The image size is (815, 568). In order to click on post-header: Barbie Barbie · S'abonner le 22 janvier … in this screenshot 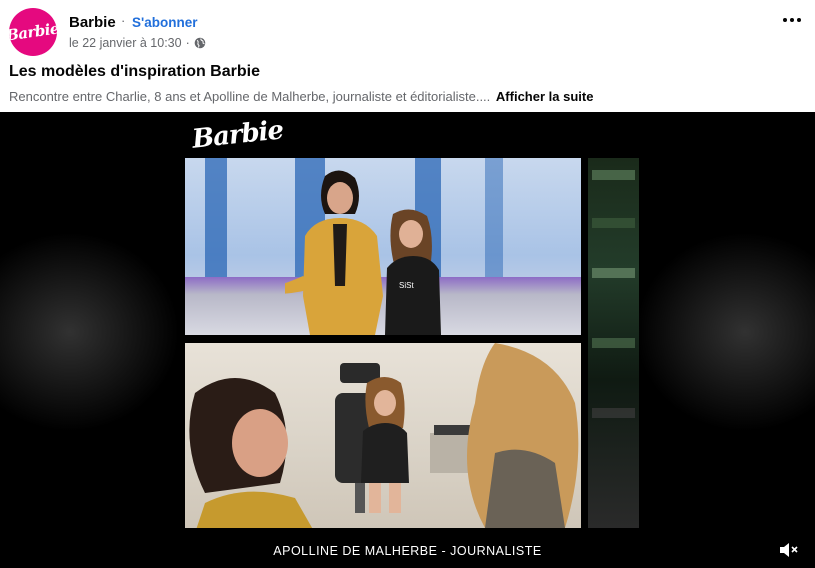, I will do `click(407, 30)`.